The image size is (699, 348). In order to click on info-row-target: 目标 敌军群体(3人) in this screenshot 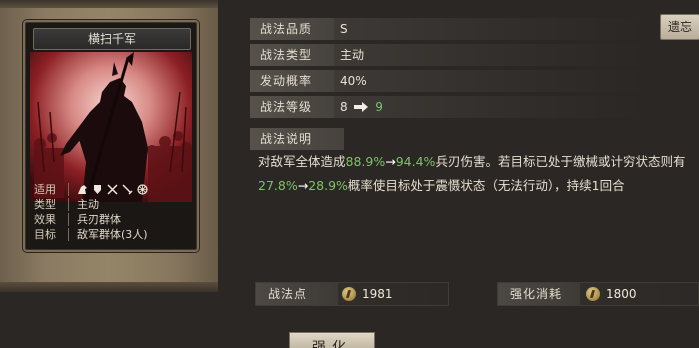, I will do `click(111, 234)`.